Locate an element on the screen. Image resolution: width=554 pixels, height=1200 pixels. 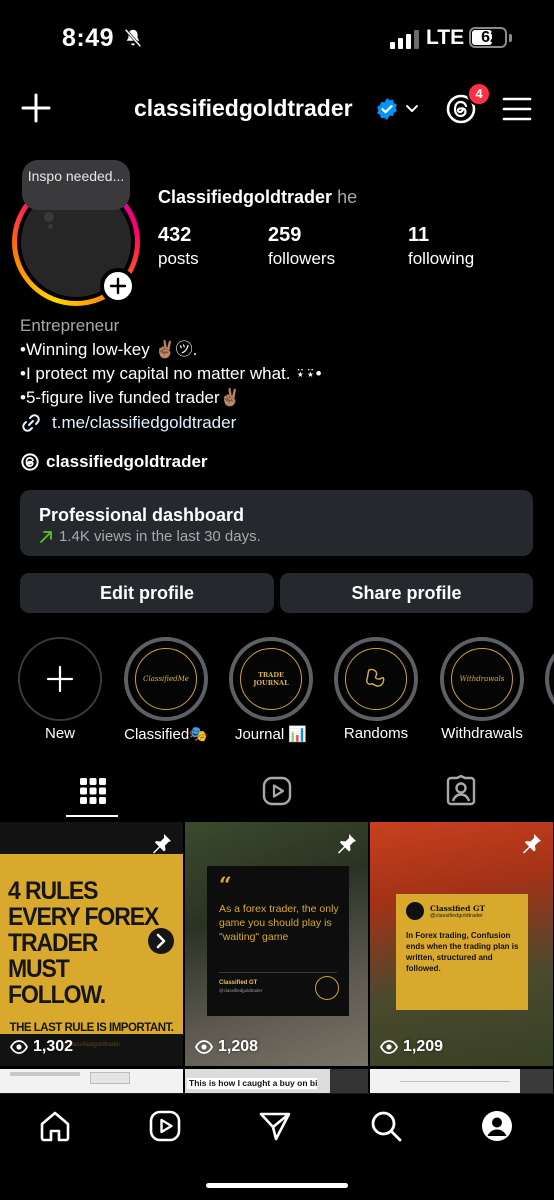
edit-profile-button: Edit profile is located at coordinates (147, 593).